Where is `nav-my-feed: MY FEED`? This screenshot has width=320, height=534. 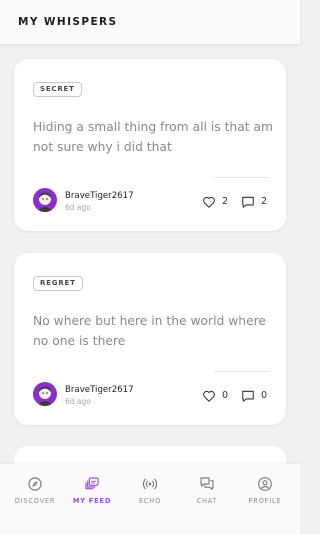
nav-my-feed: MY FEED is located at coordinates (92, 500).